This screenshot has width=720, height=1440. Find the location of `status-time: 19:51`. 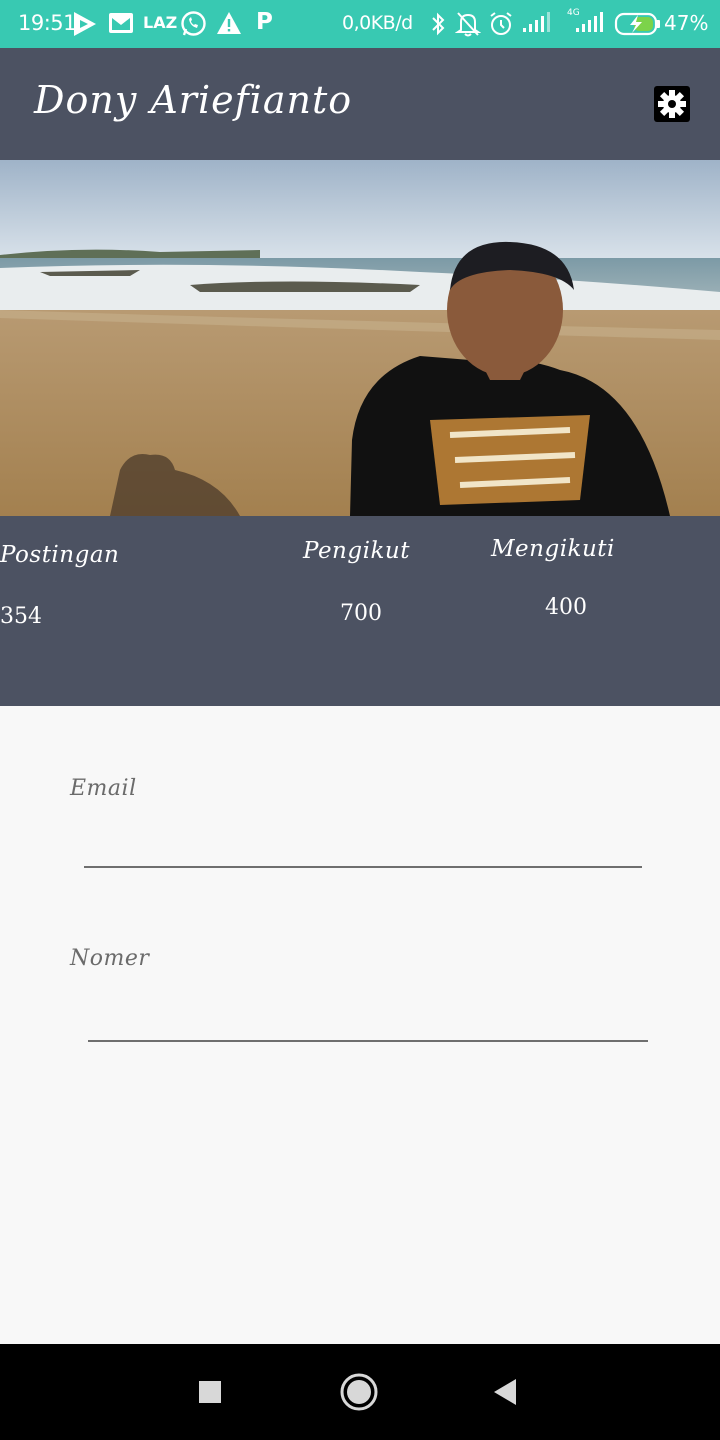

status-time: 19:51 is located at coordinates (47, 23).